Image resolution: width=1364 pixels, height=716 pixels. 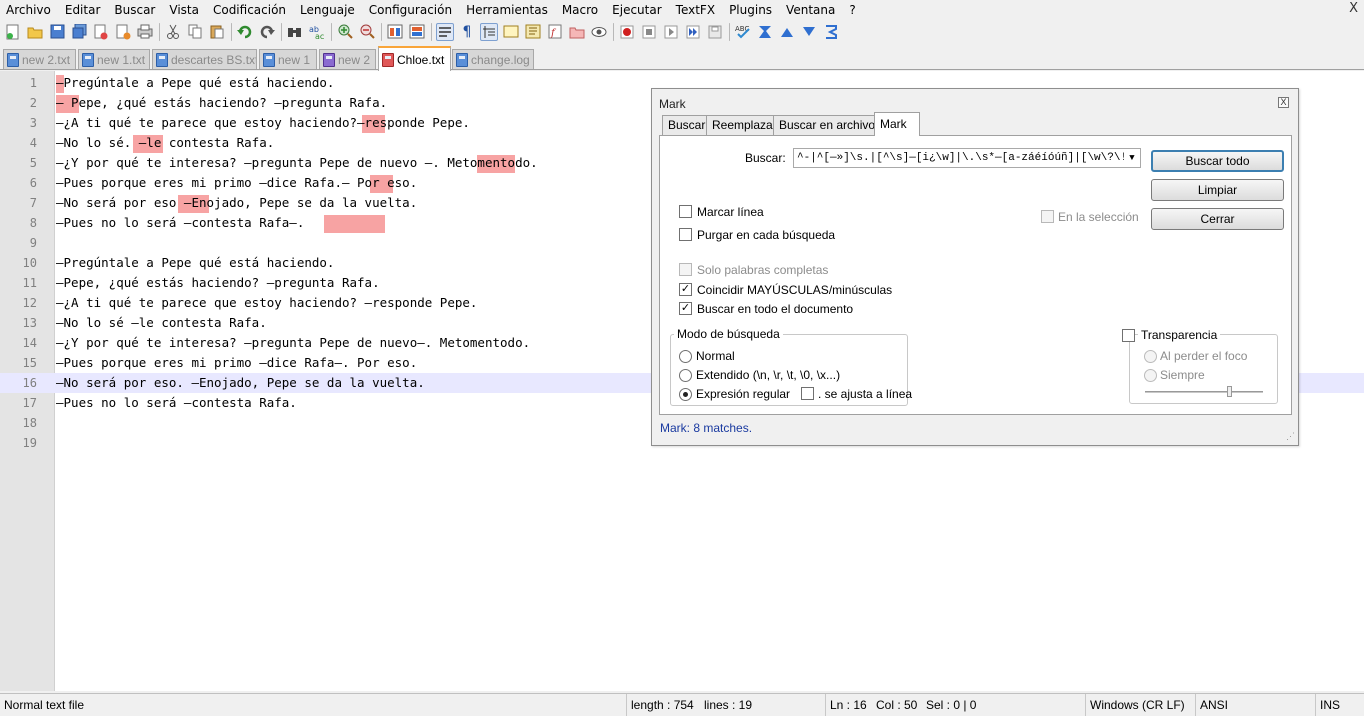 I want to click on user-defined-lang-icon, so click(x=511, y=32).